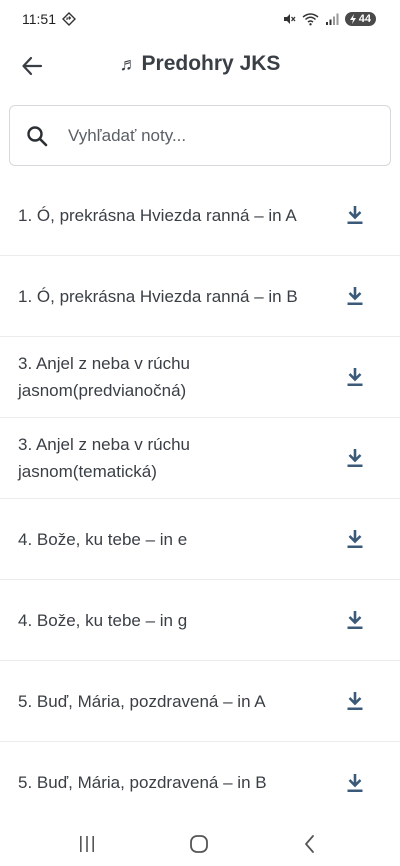 The image size is (400, 866). I want to click on status-time: 11:51, so click(39, 19).